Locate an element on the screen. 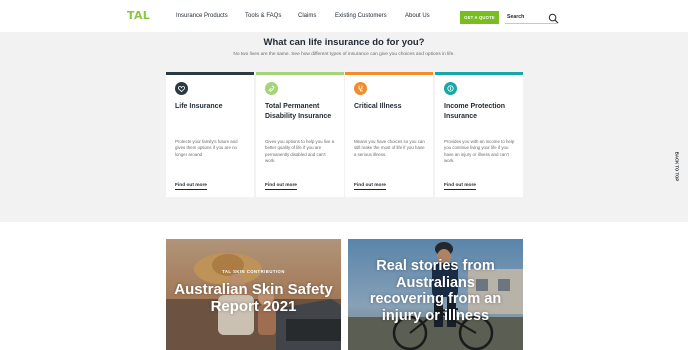 The height and width of the screenshot is (350, 688). card-title: Total Permanent Disability Insurance is located at coordinates (298, 111).